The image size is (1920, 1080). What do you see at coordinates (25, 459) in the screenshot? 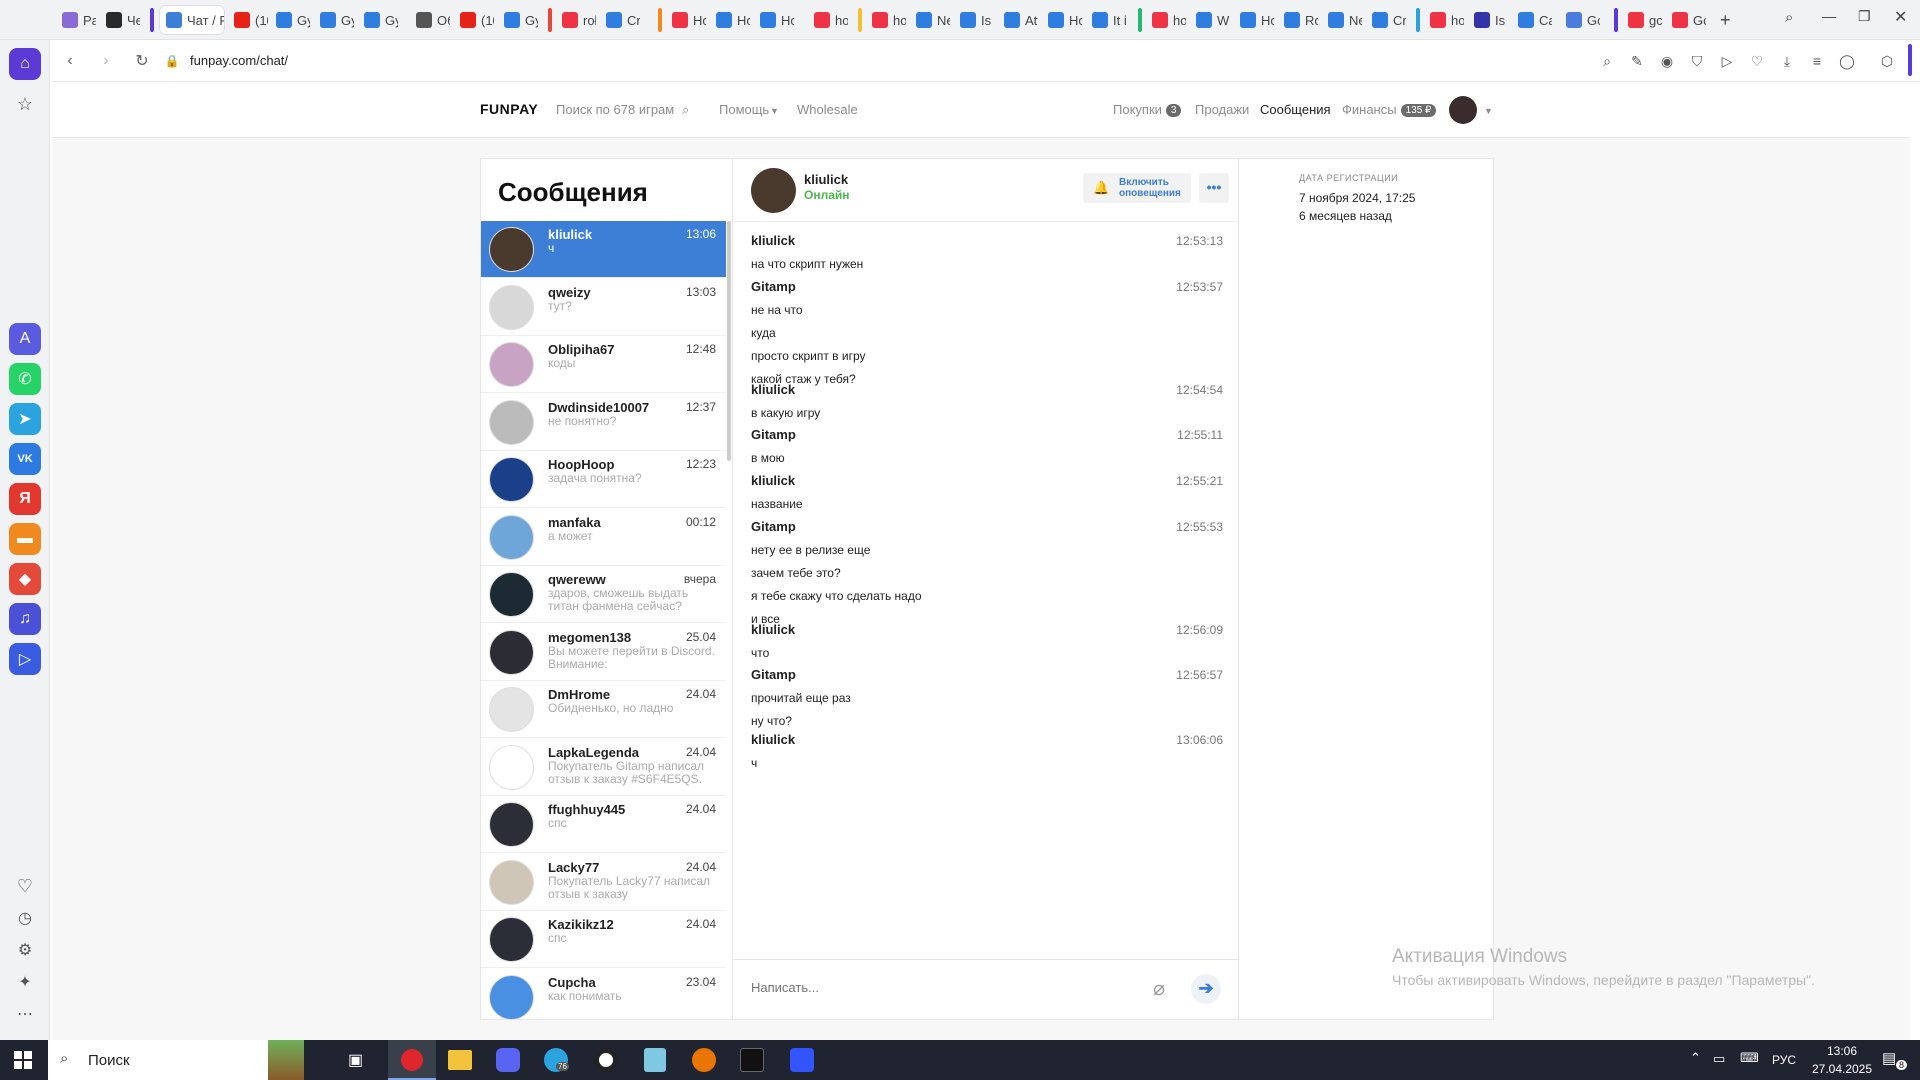
I see `vk-icon: VK` at bounding box center [25, 459].